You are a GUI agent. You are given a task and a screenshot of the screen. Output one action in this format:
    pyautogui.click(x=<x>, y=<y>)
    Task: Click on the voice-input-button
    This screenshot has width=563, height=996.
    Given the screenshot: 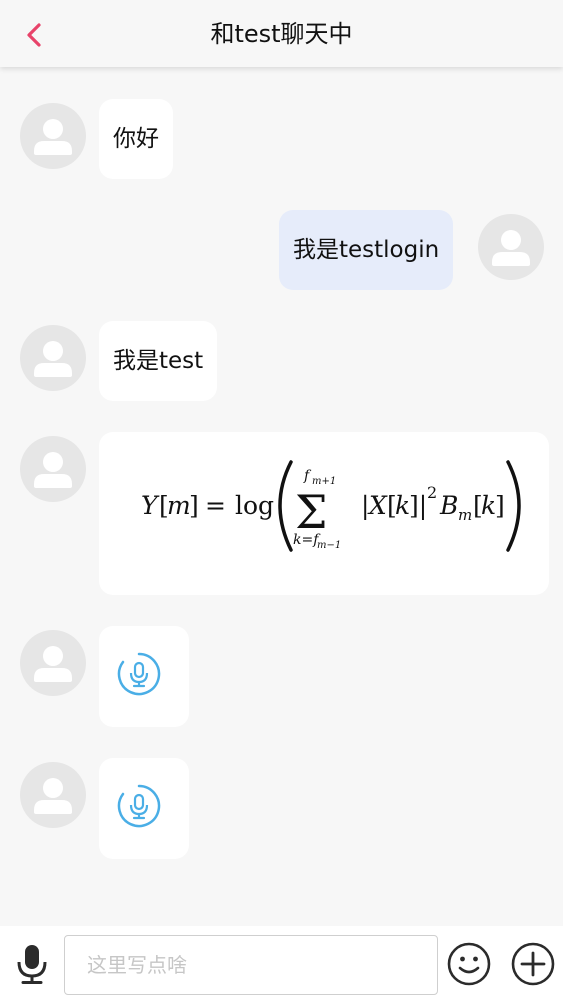 What is the action you would take?
    pyautogui.click(x=32, y=964)
    